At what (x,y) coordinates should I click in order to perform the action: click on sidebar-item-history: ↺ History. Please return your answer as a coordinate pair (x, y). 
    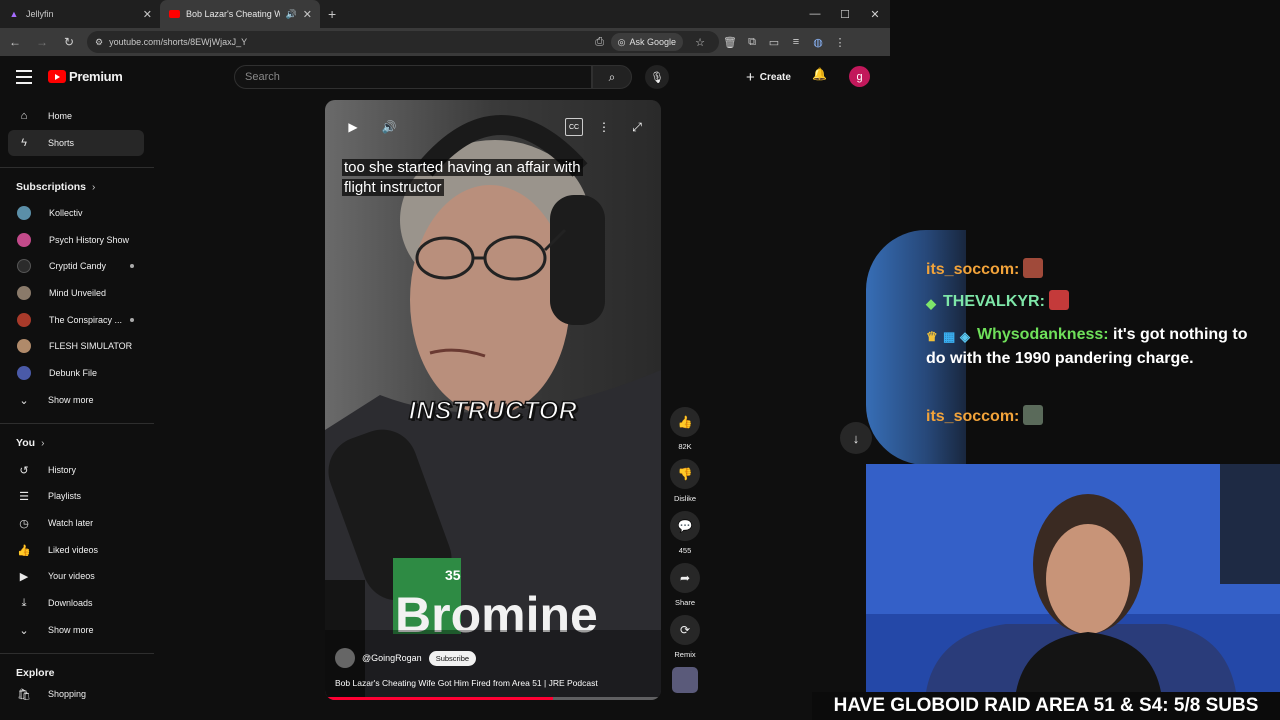
    Looking at the image, I should click on (76, 470).